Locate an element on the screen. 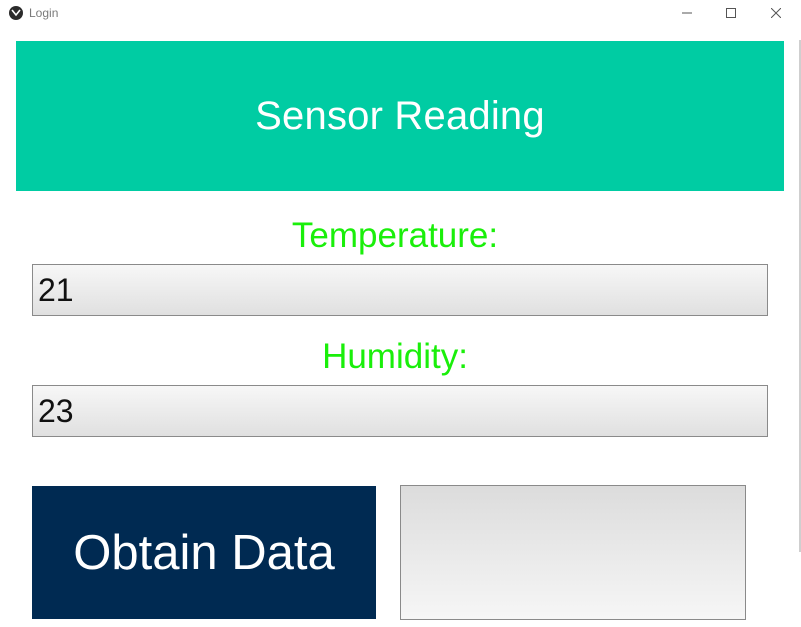 Image resolution: width=801 pixels, height=627 pixels. maximize-icon is located at coordinates (731, 14).